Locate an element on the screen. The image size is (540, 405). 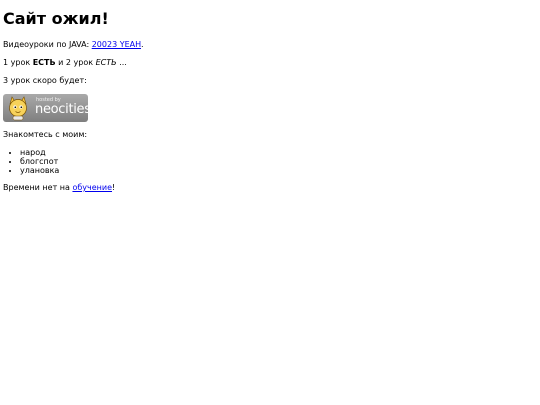
neocities-cat-icon is located at coordinates (18, 108).